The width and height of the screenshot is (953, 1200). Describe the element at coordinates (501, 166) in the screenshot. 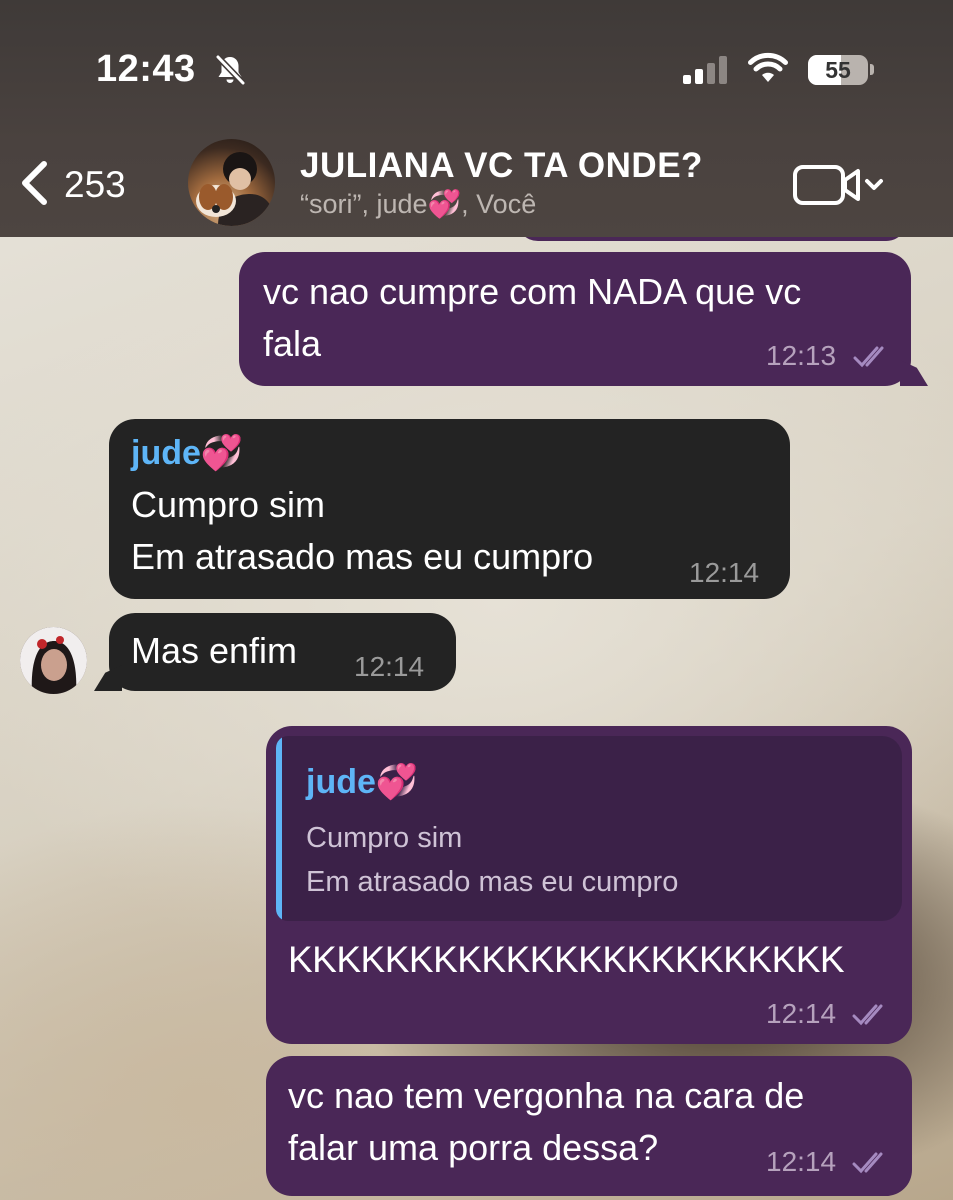

I see `chat-title: JULIANA VC TA ONDE?` at that location.